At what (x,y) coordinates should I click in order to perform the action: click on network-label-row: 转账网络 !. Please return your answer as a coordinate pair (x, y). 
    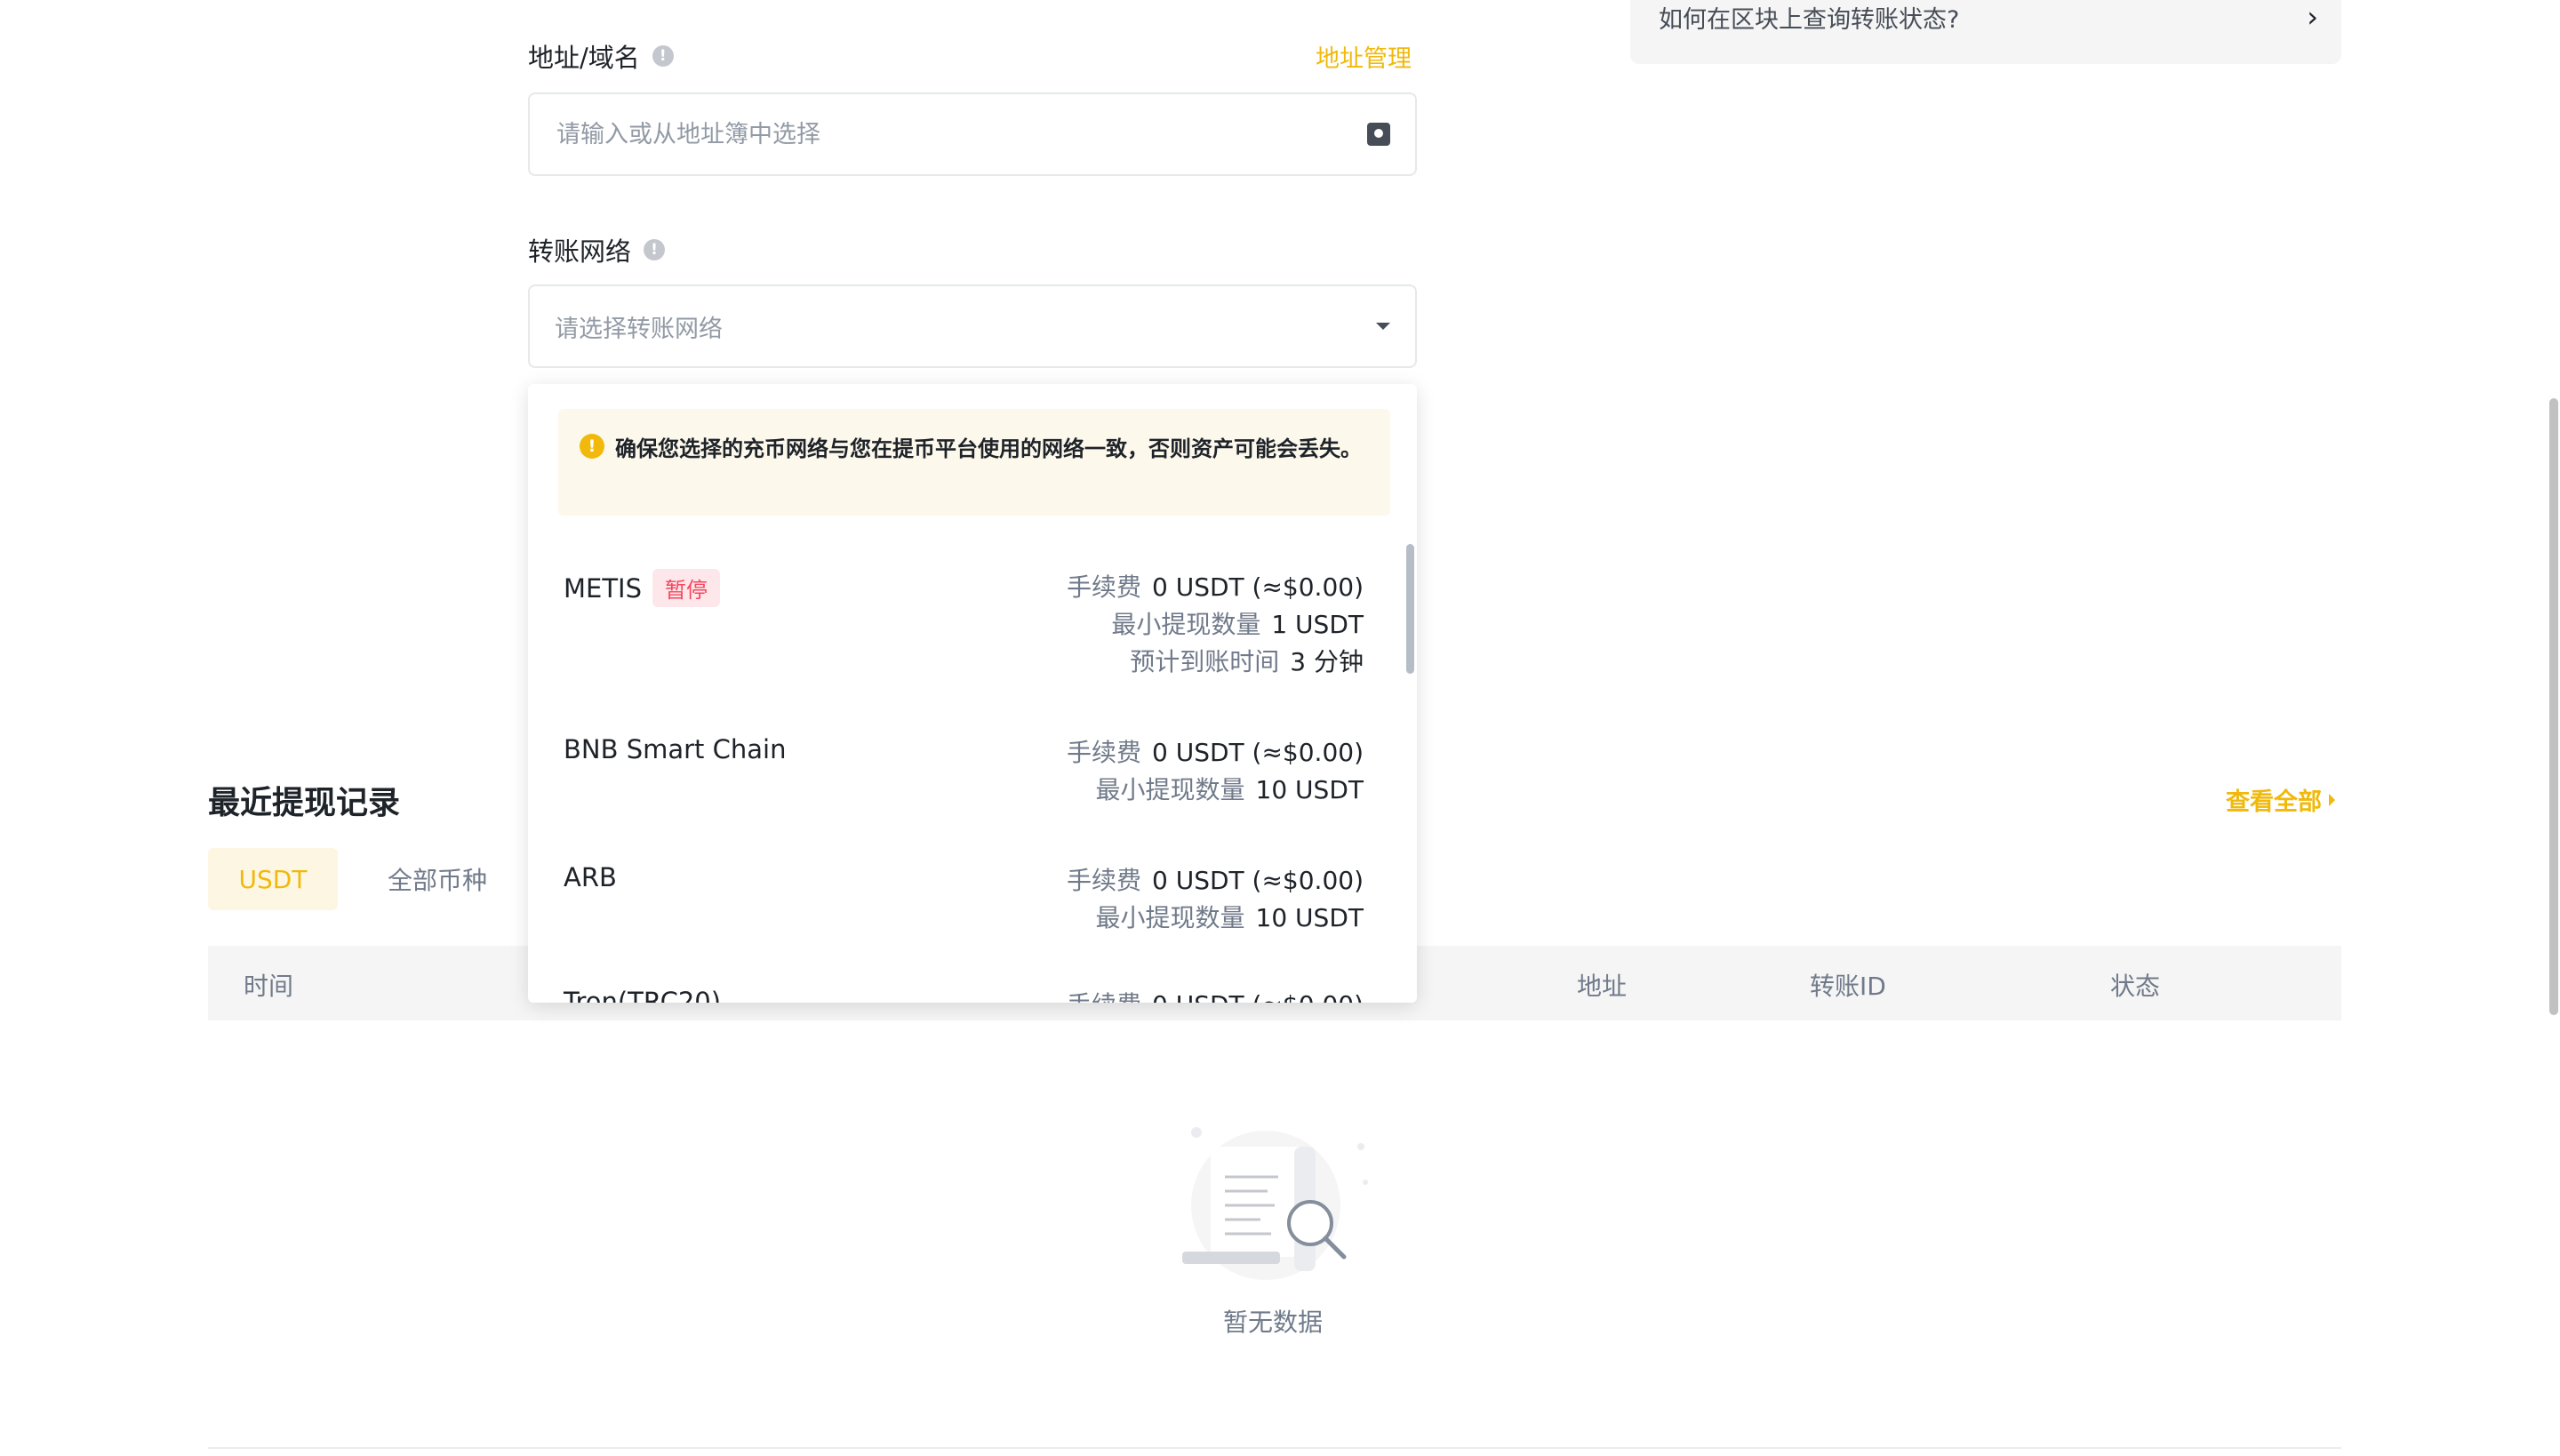
    Looking at the image, I should click on (597, 249).